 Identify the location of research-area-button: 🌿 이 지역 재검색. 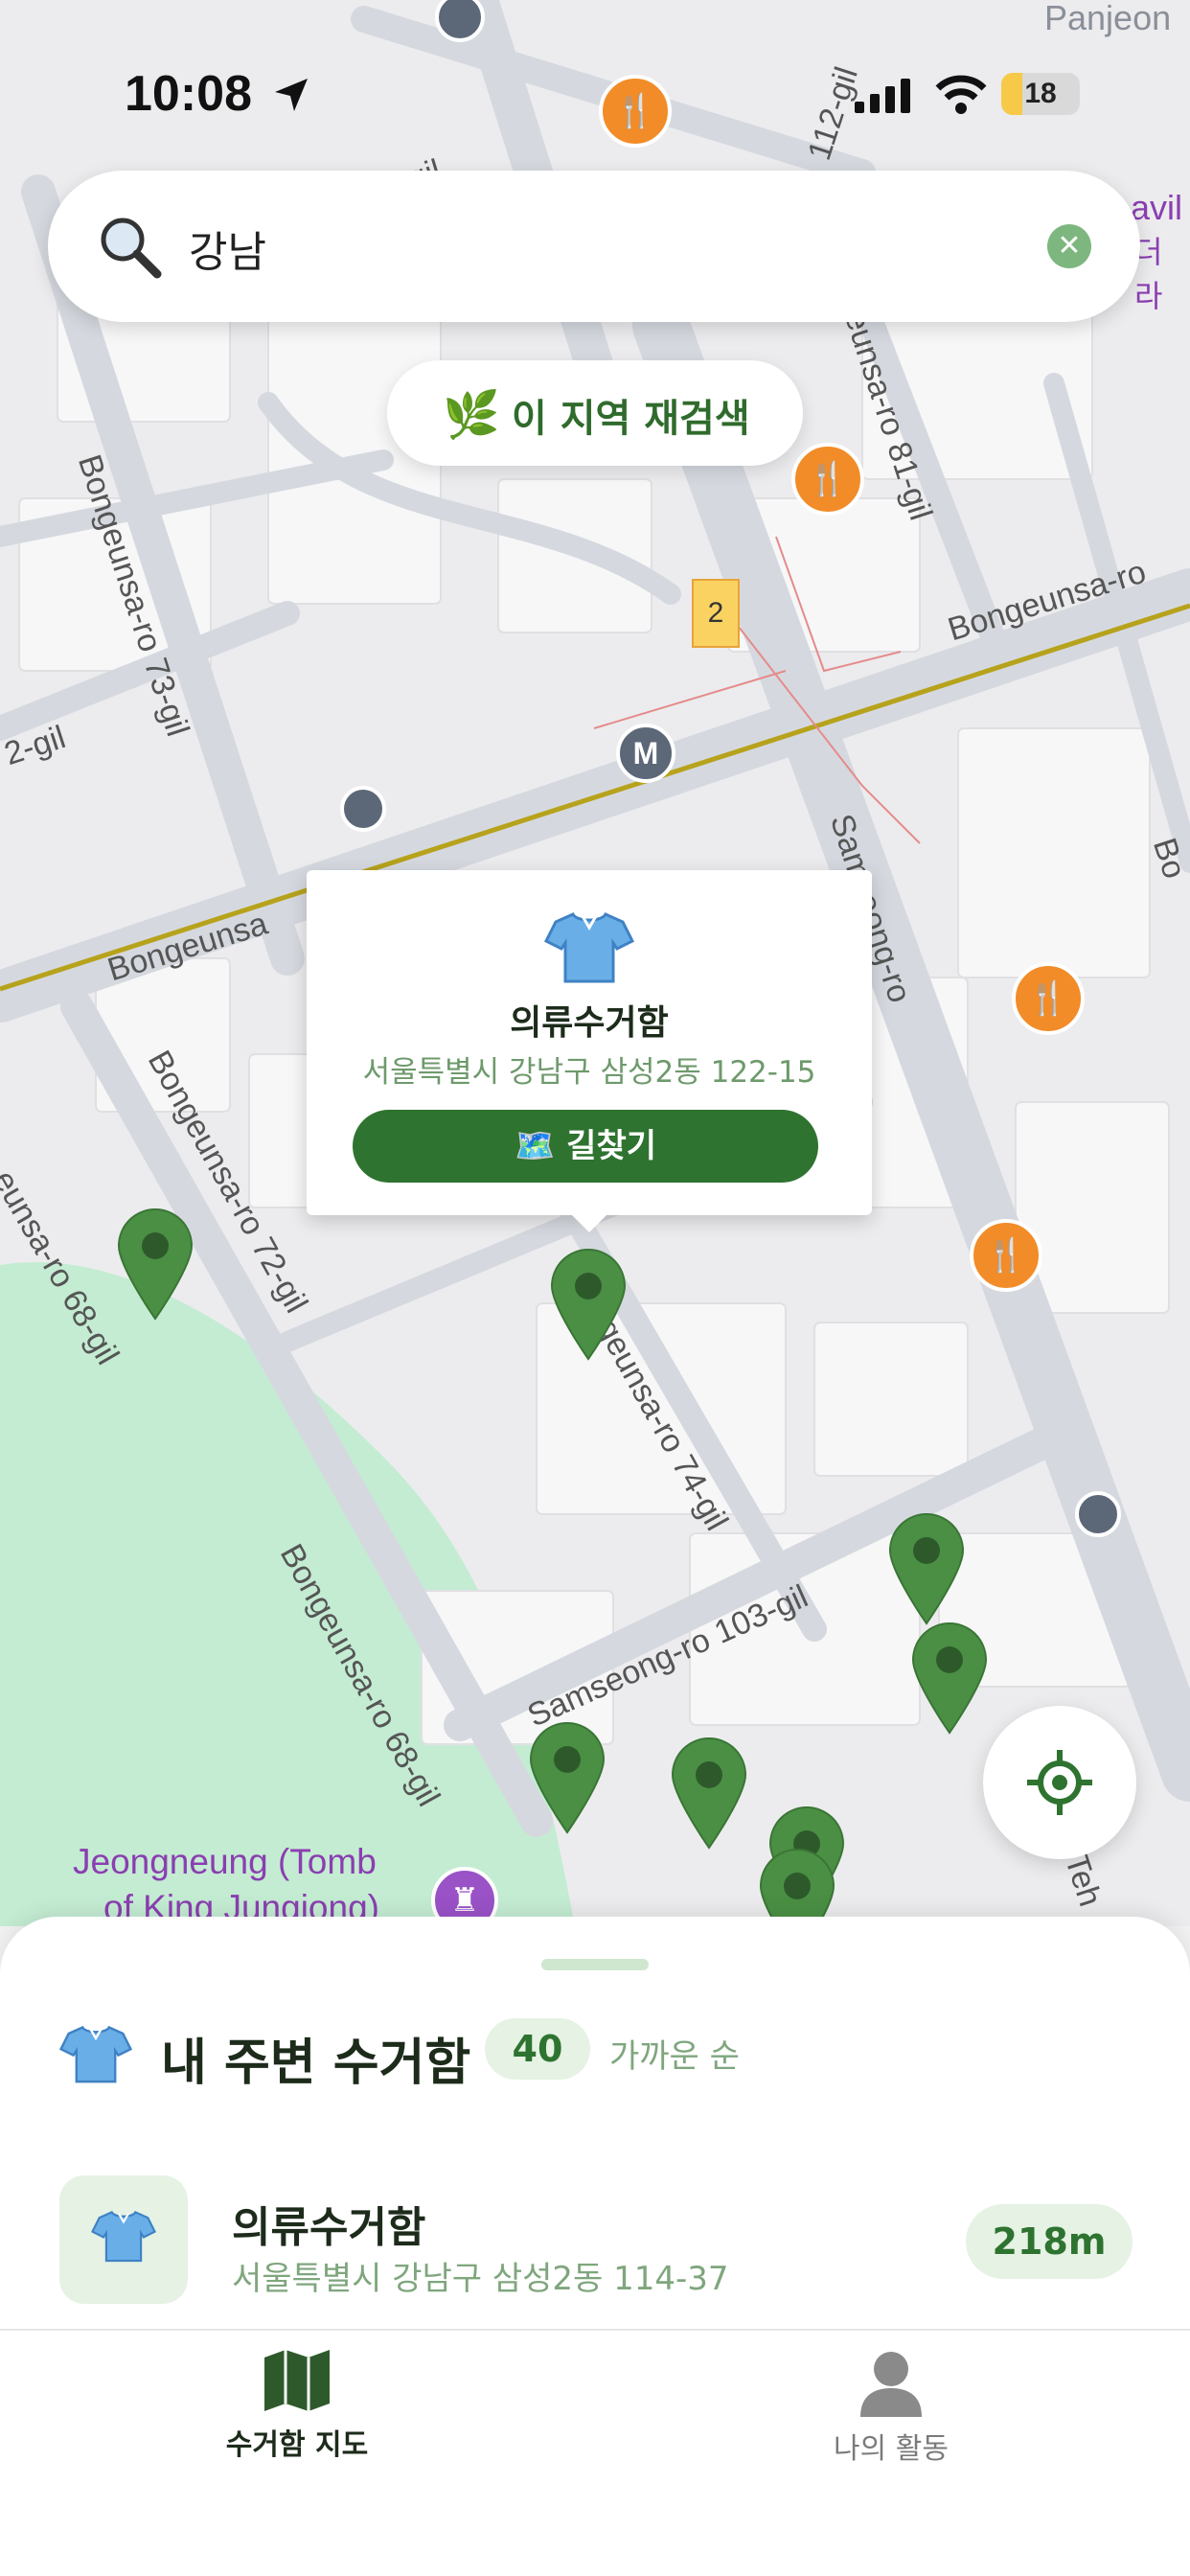
(595, 413).